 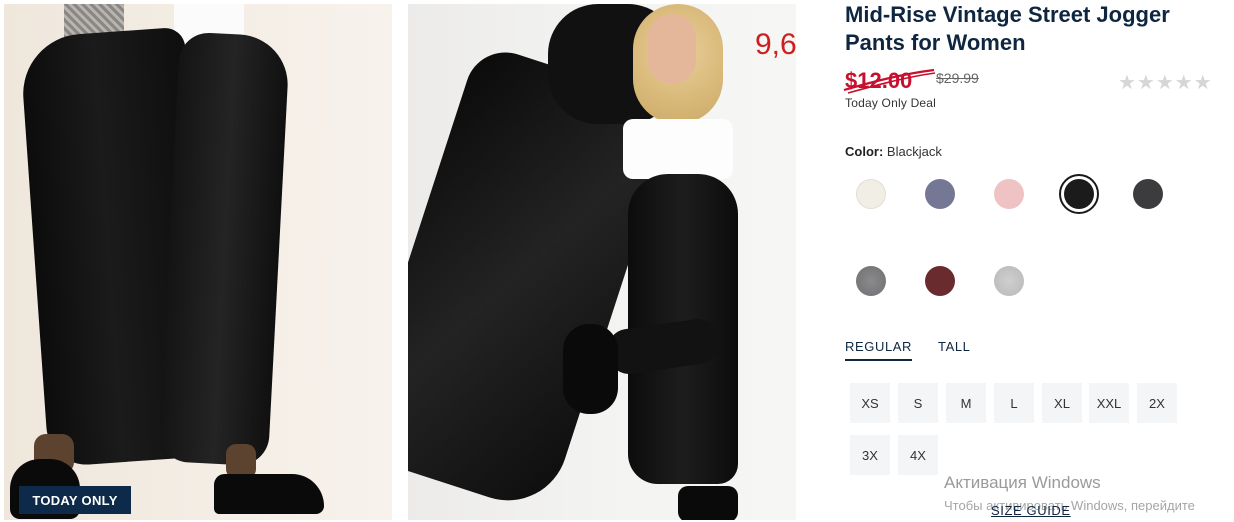 What do you see at coordinates (918, 455) in the screenshot?
I see `size-button-4x: 4X` at bounding box center [918, 455].